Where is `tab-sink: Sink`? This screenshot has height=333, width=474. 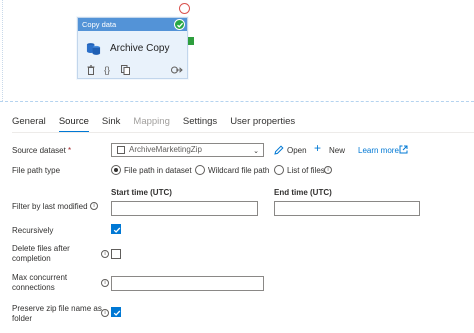
tab-sink: Sink is located at coordinates (111, 122).